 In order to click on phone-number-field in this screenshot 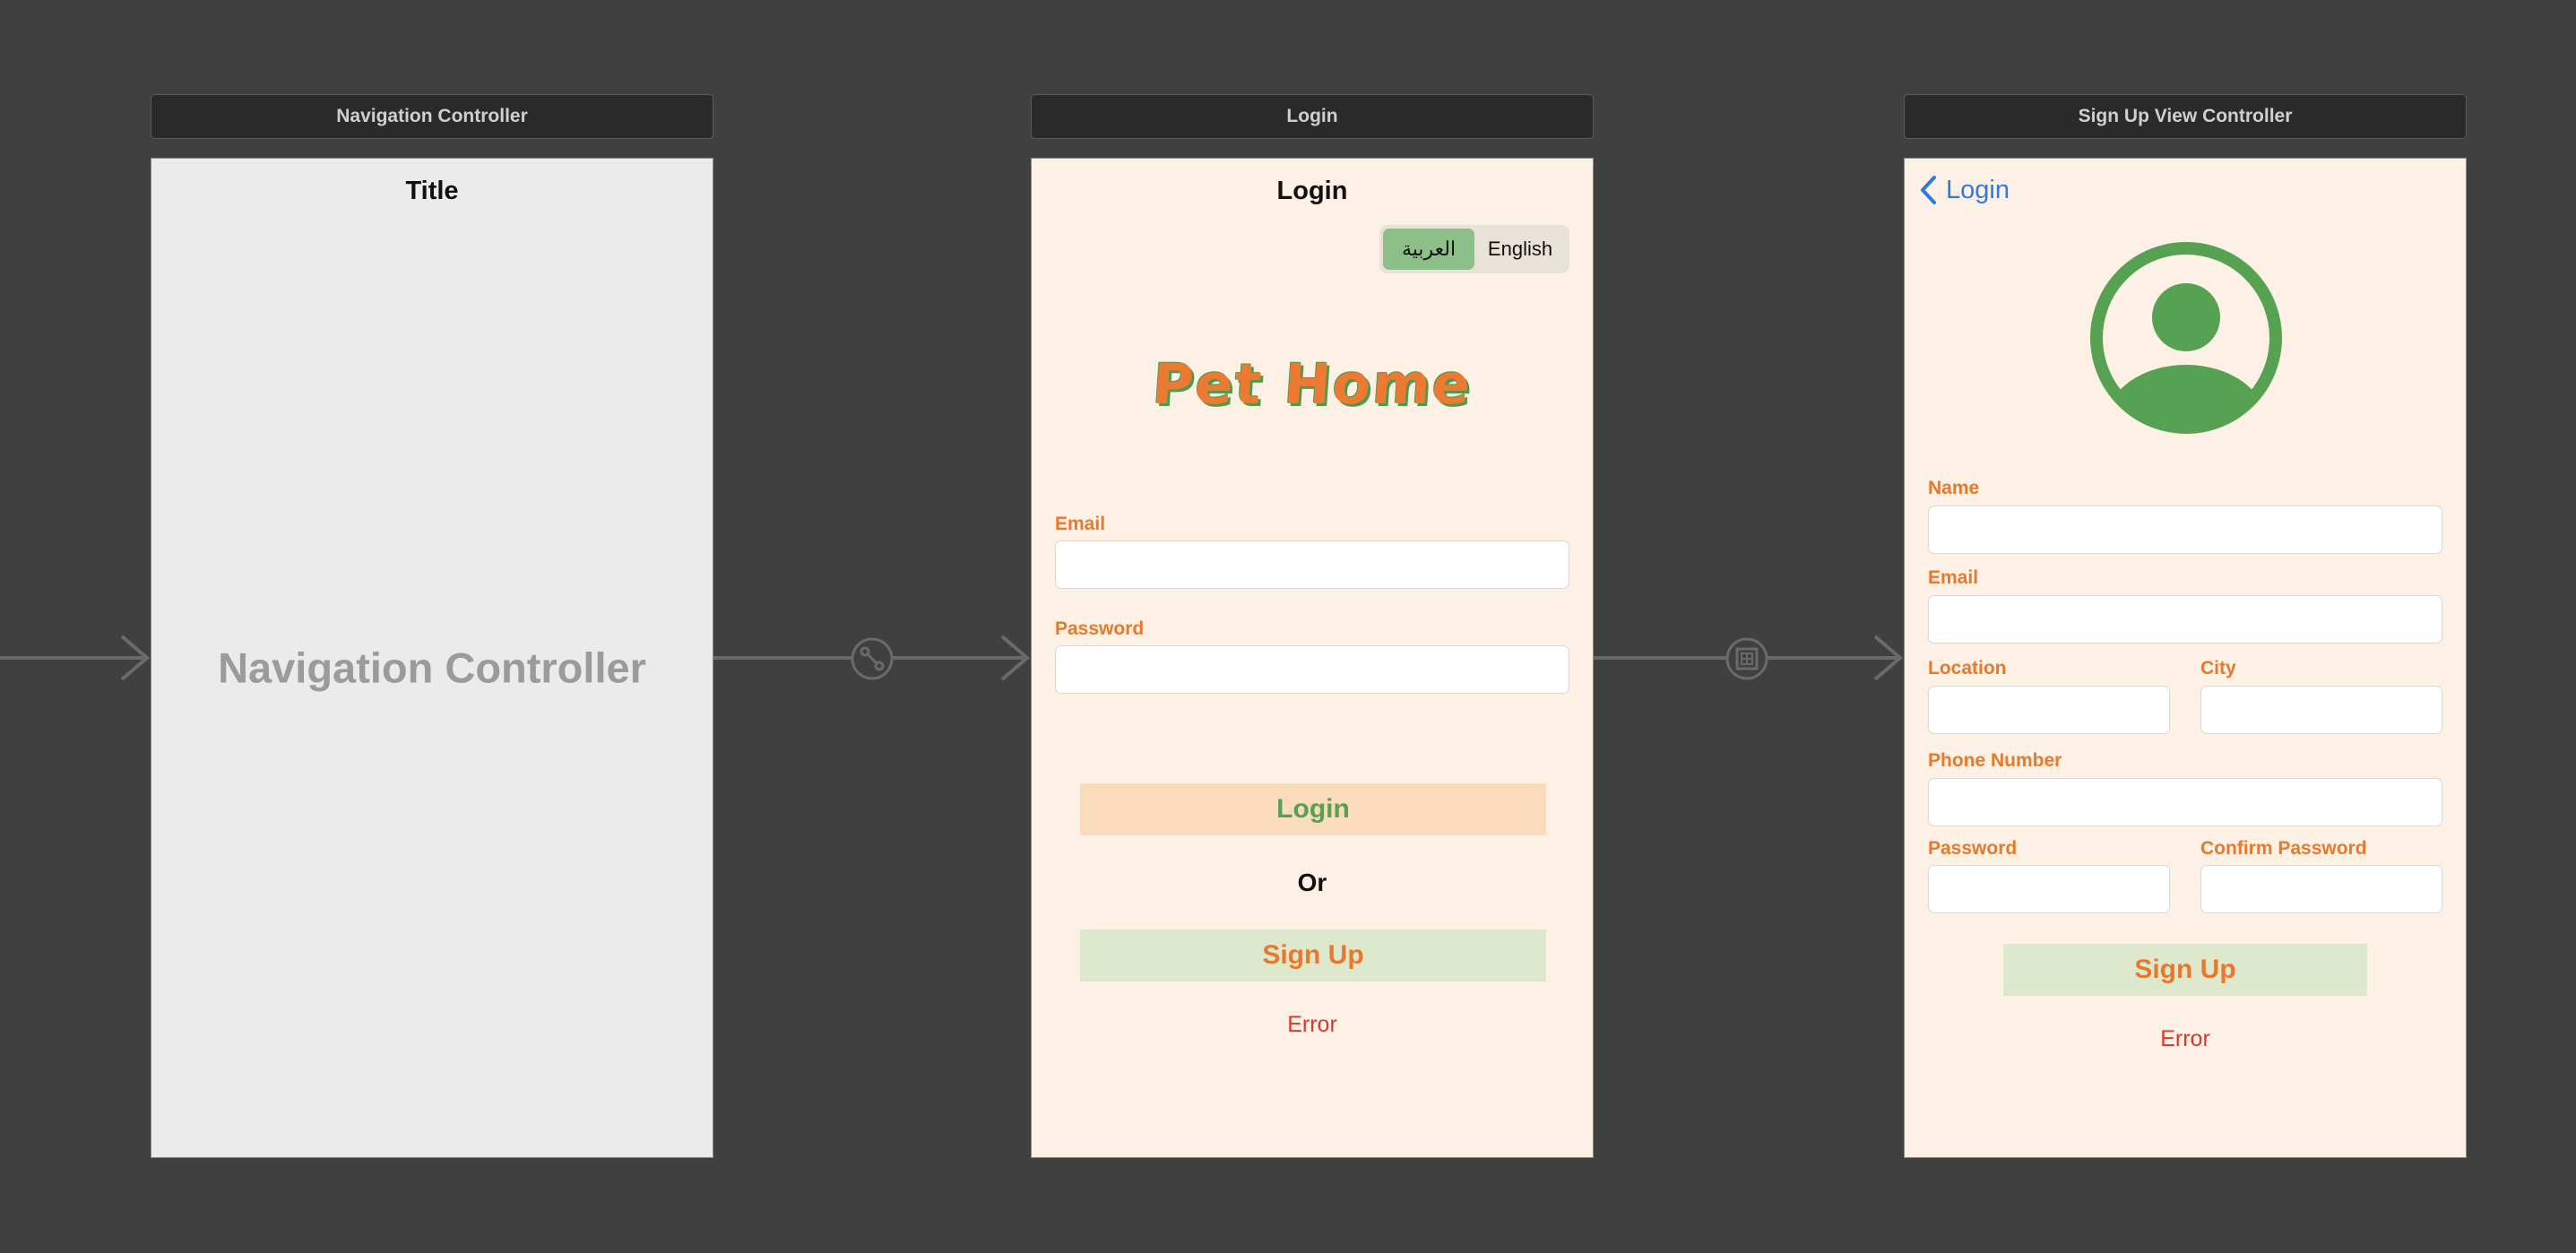, I will do `click(2185, 802)`.